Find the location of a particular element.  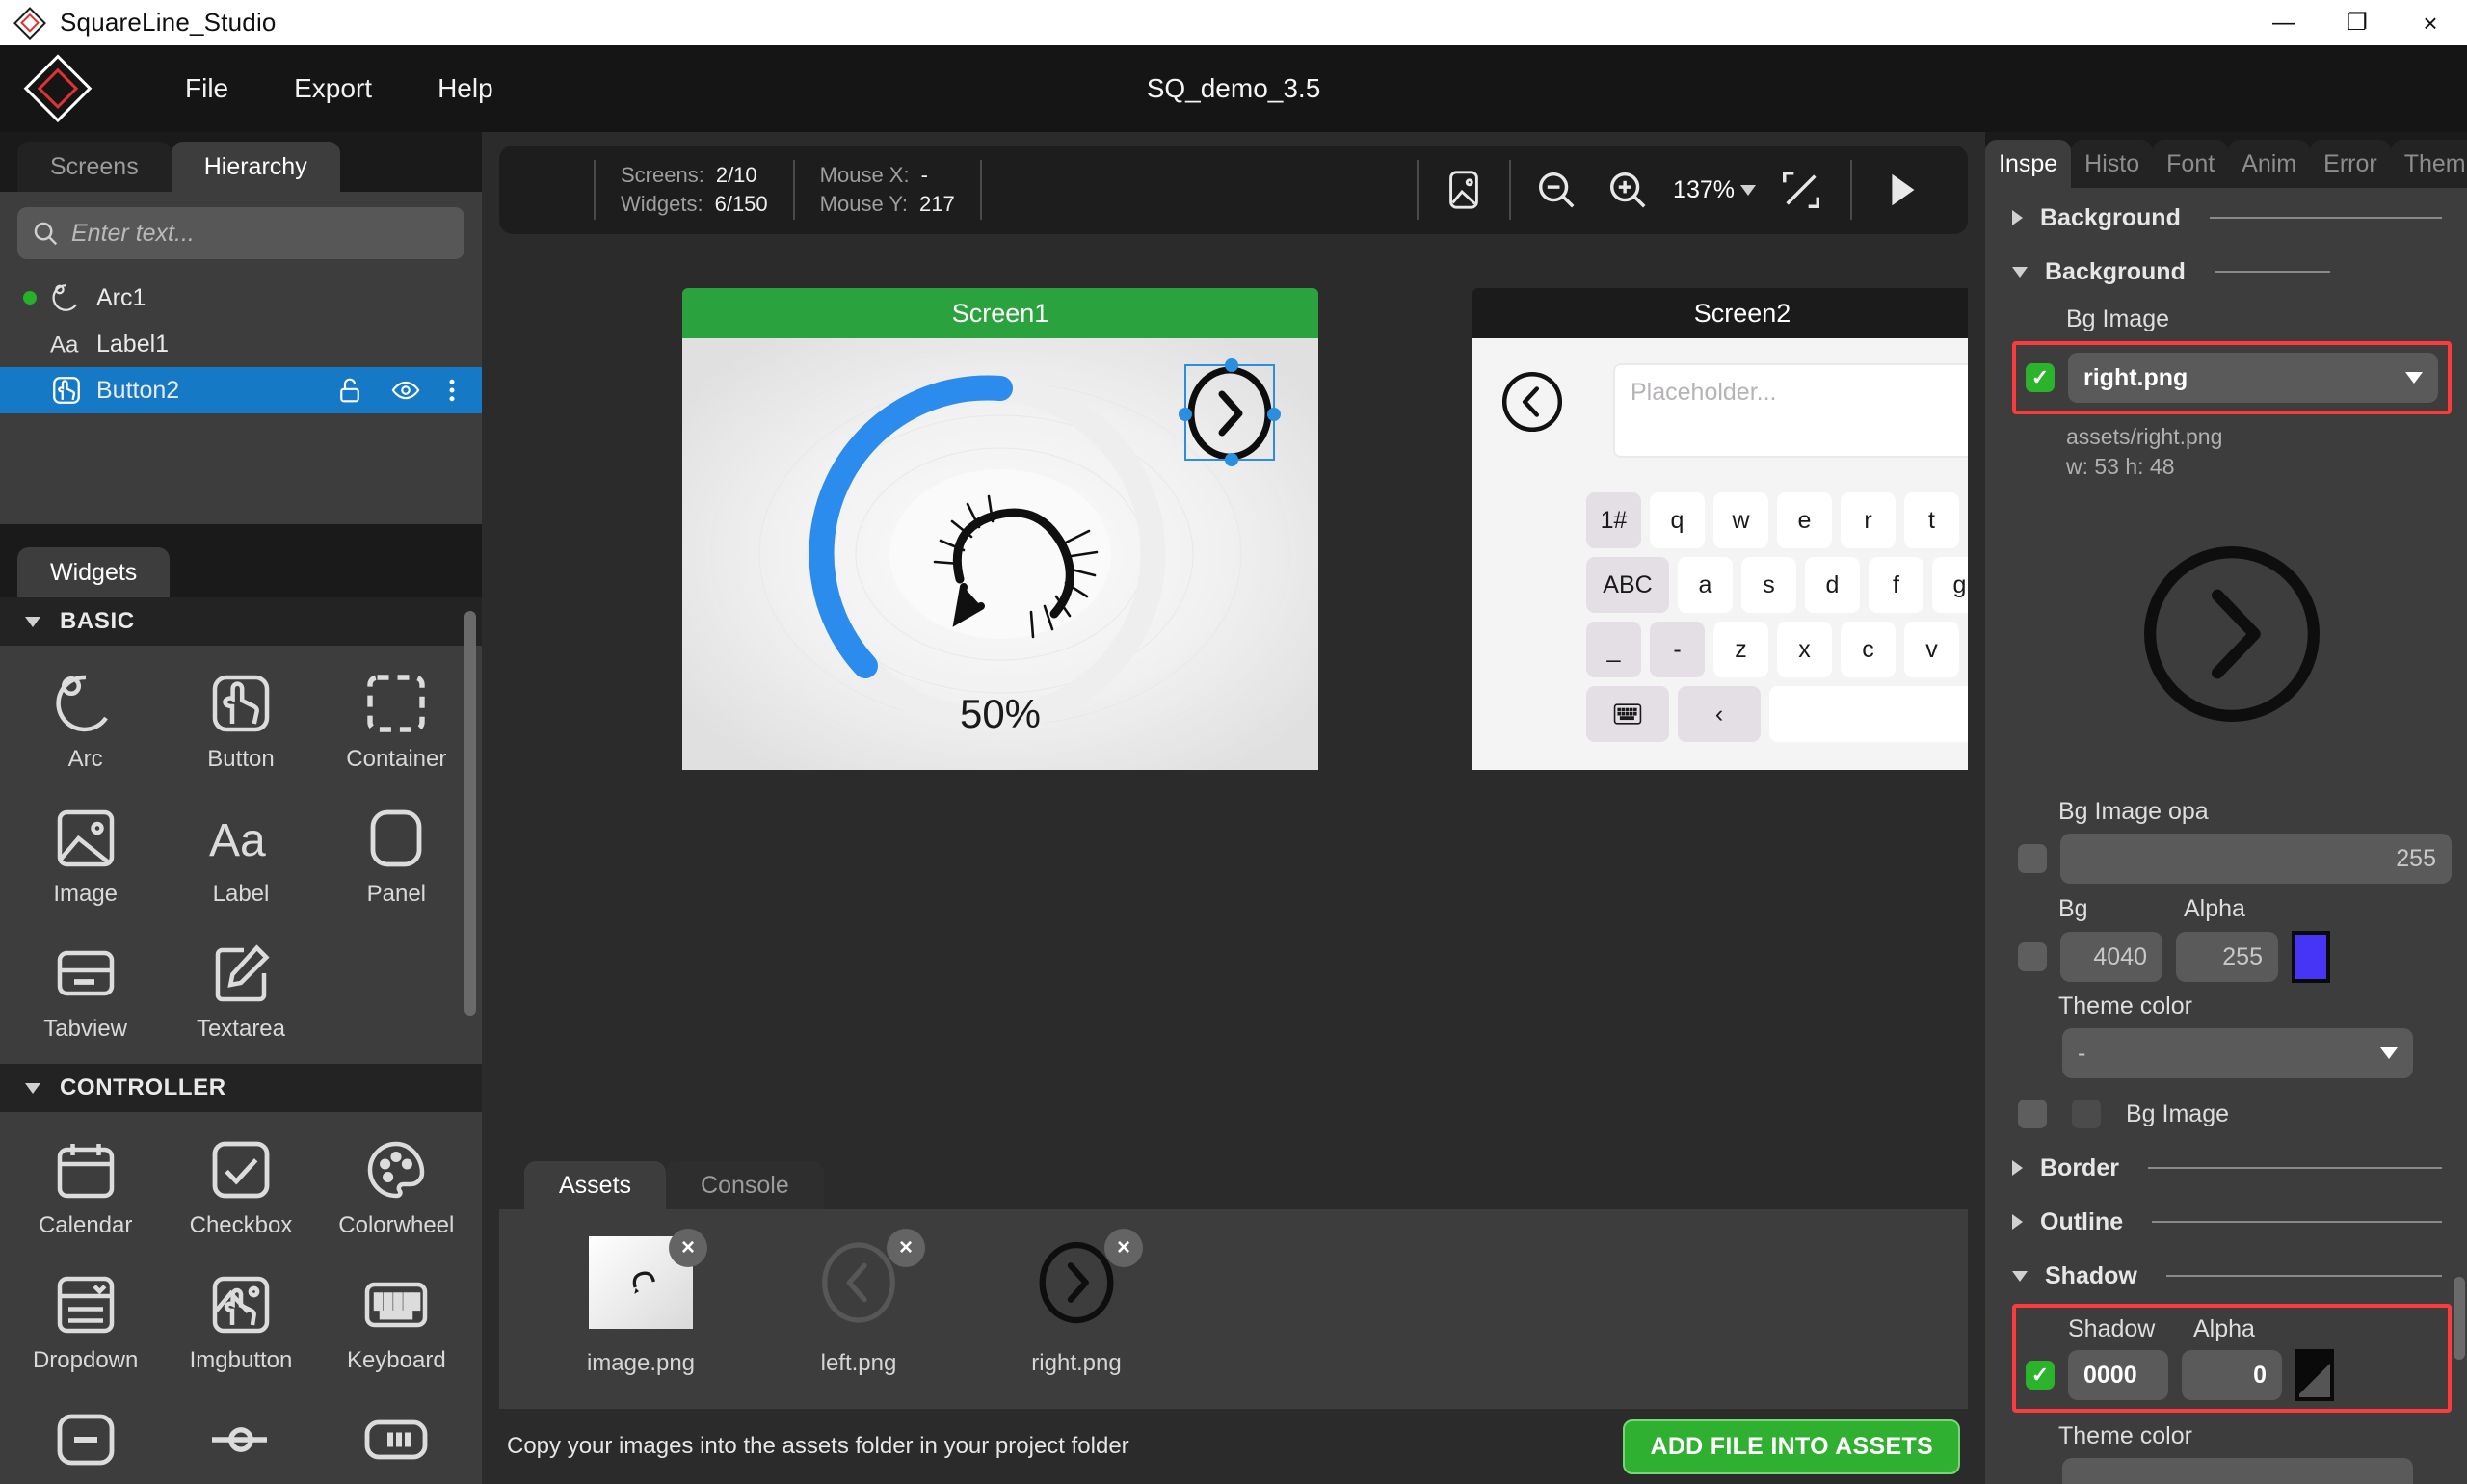

group-header-basic: BASIC is located at coordinates (241, 621).